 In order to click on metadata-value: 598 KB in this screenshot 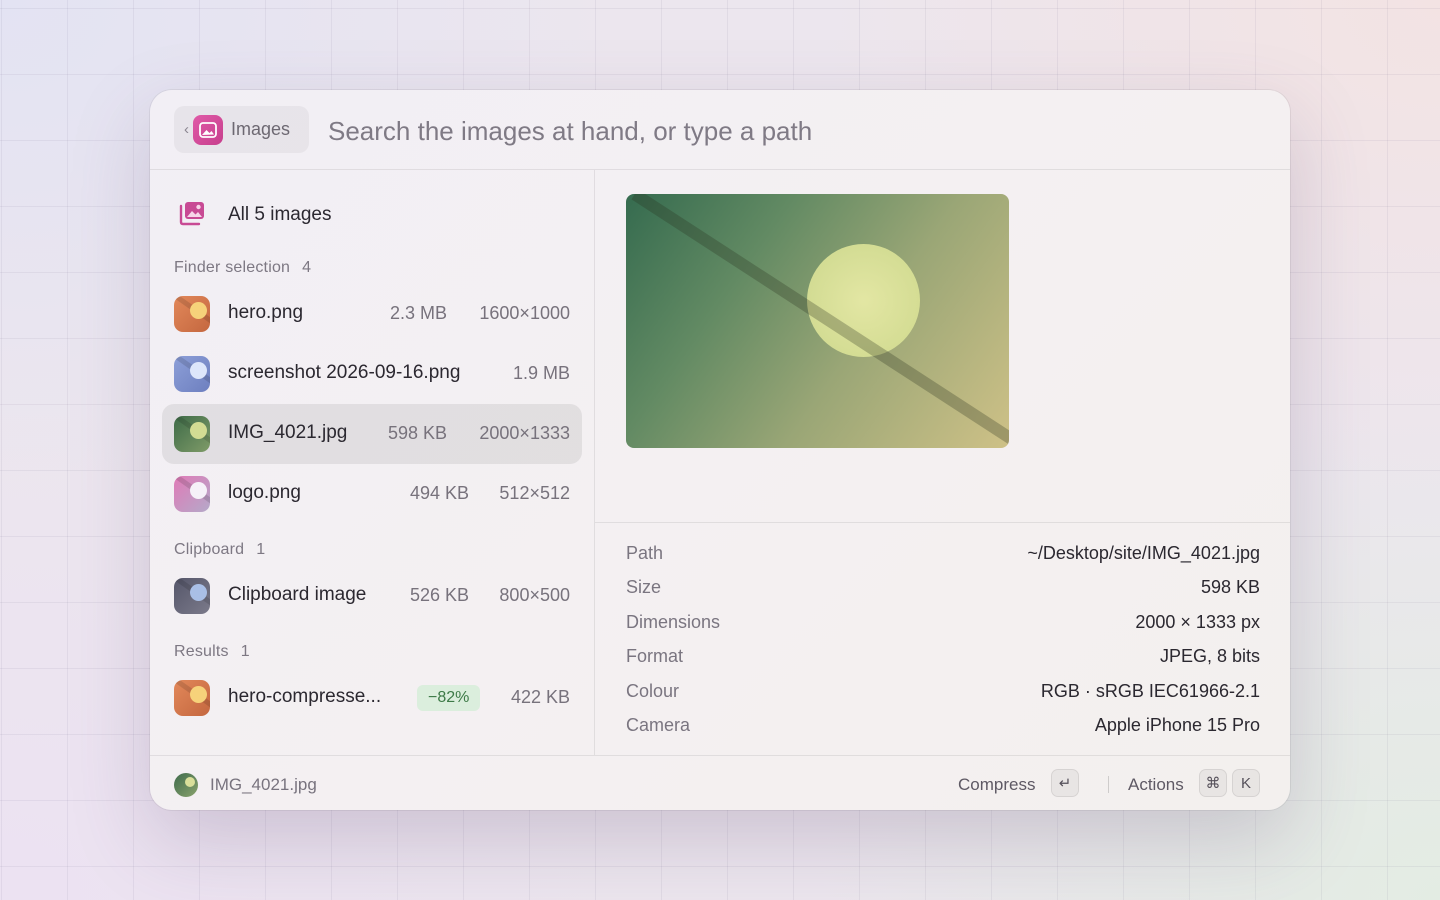, I will do `click(1230, 587)`.